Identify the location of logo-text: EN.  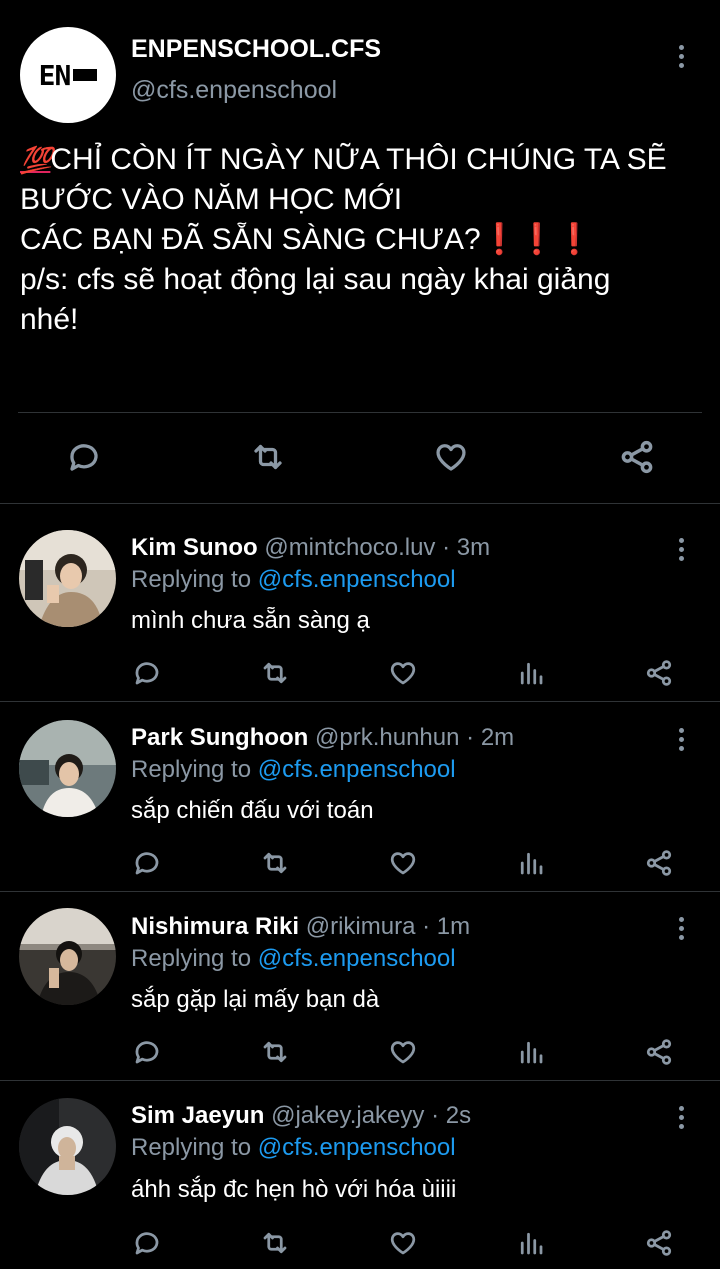
(55, 75).